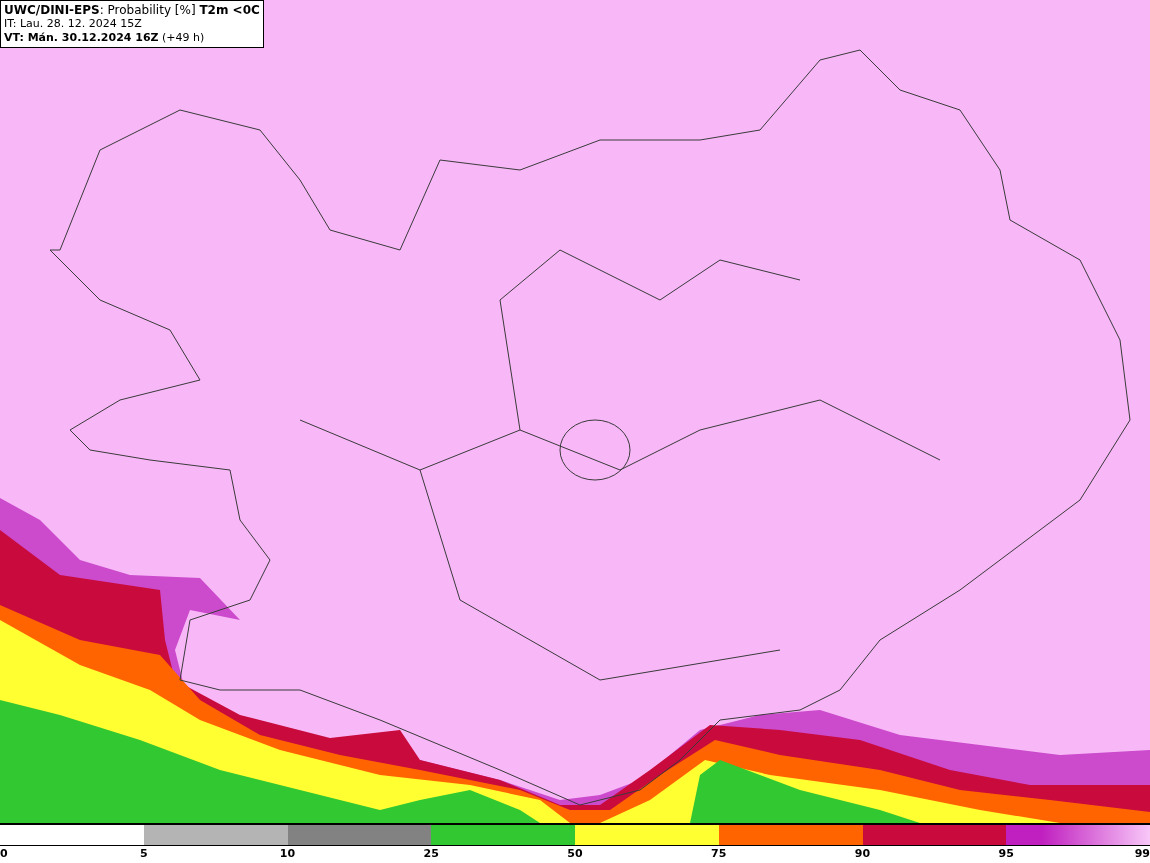  What do you see at coordinates (719, 854) in the screenshot?
I see `legend-tick-label: 75` at bounding box center [719, 854].